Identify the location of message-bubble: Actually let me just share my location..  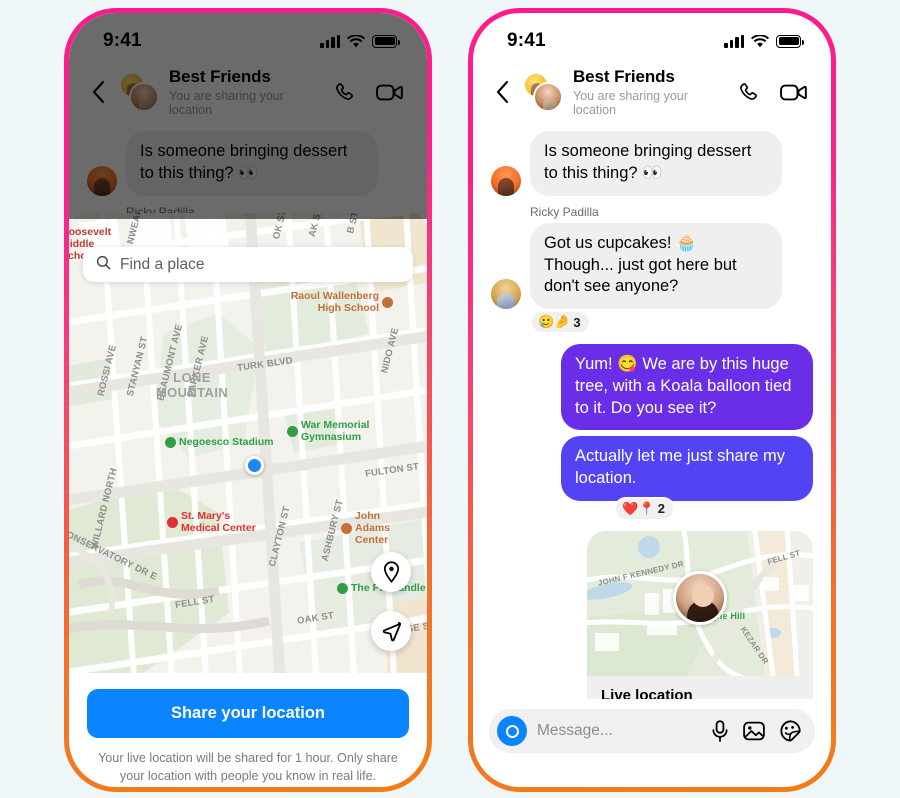
(687, 468).